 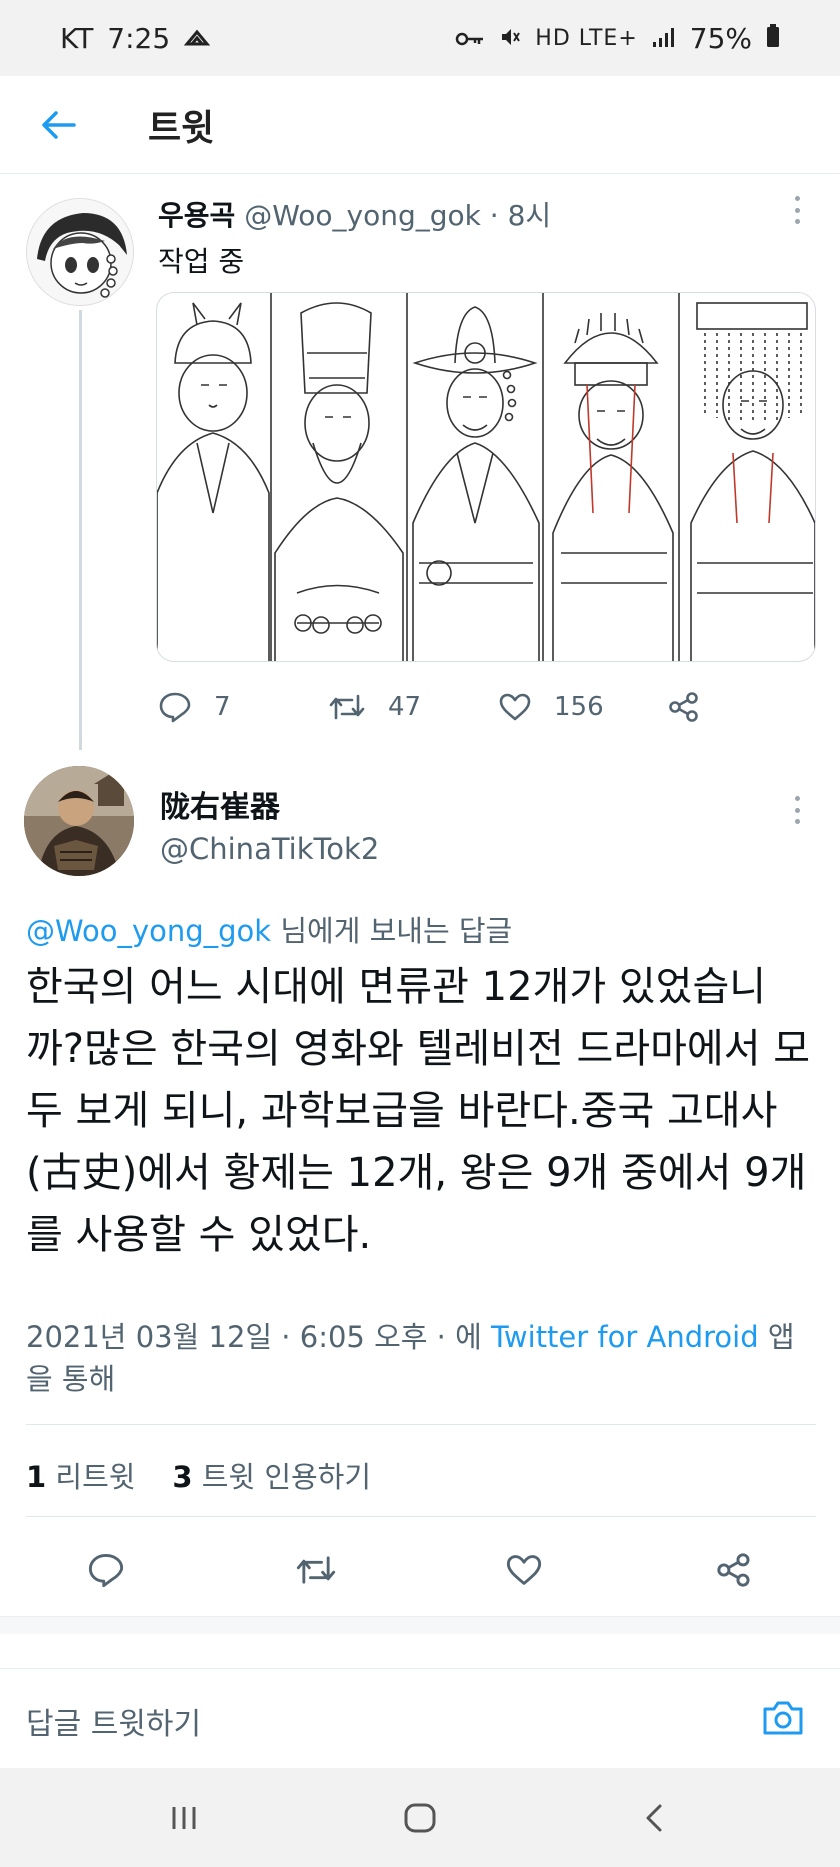 I want to click on share-action, so click(x=684, y=707).